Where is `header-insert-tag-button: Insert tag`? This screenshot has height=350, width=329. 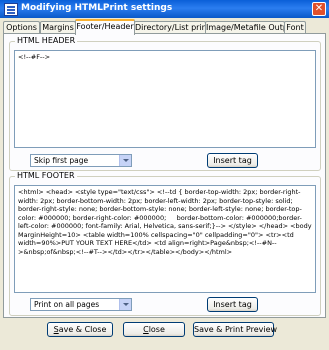 header-insert-tag-button: Insert tag is located at coordinates (232, 160).